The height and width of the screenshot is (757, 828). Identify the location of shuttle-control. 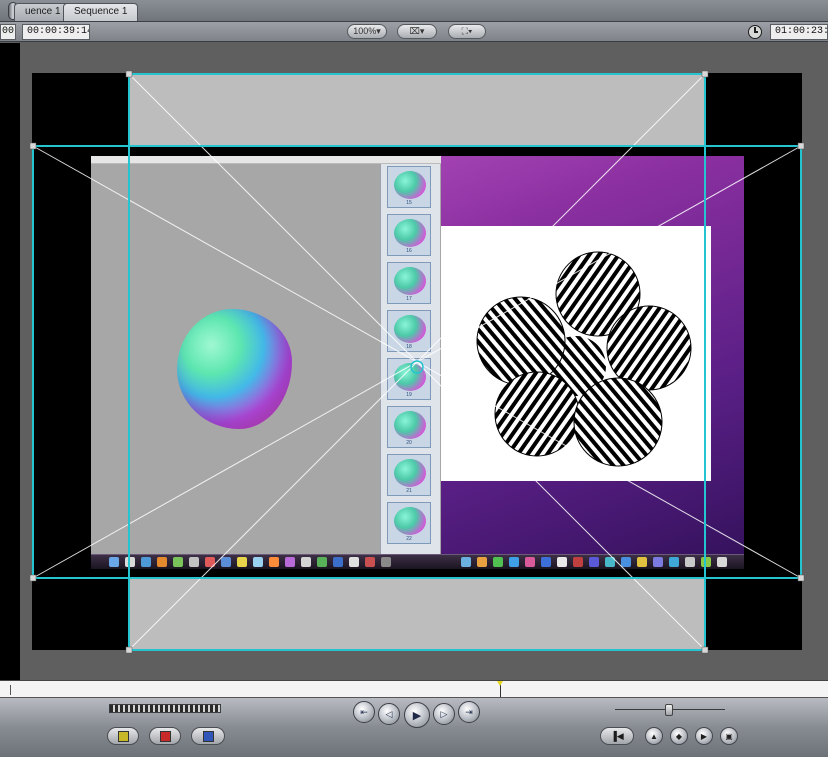
(670, 710).